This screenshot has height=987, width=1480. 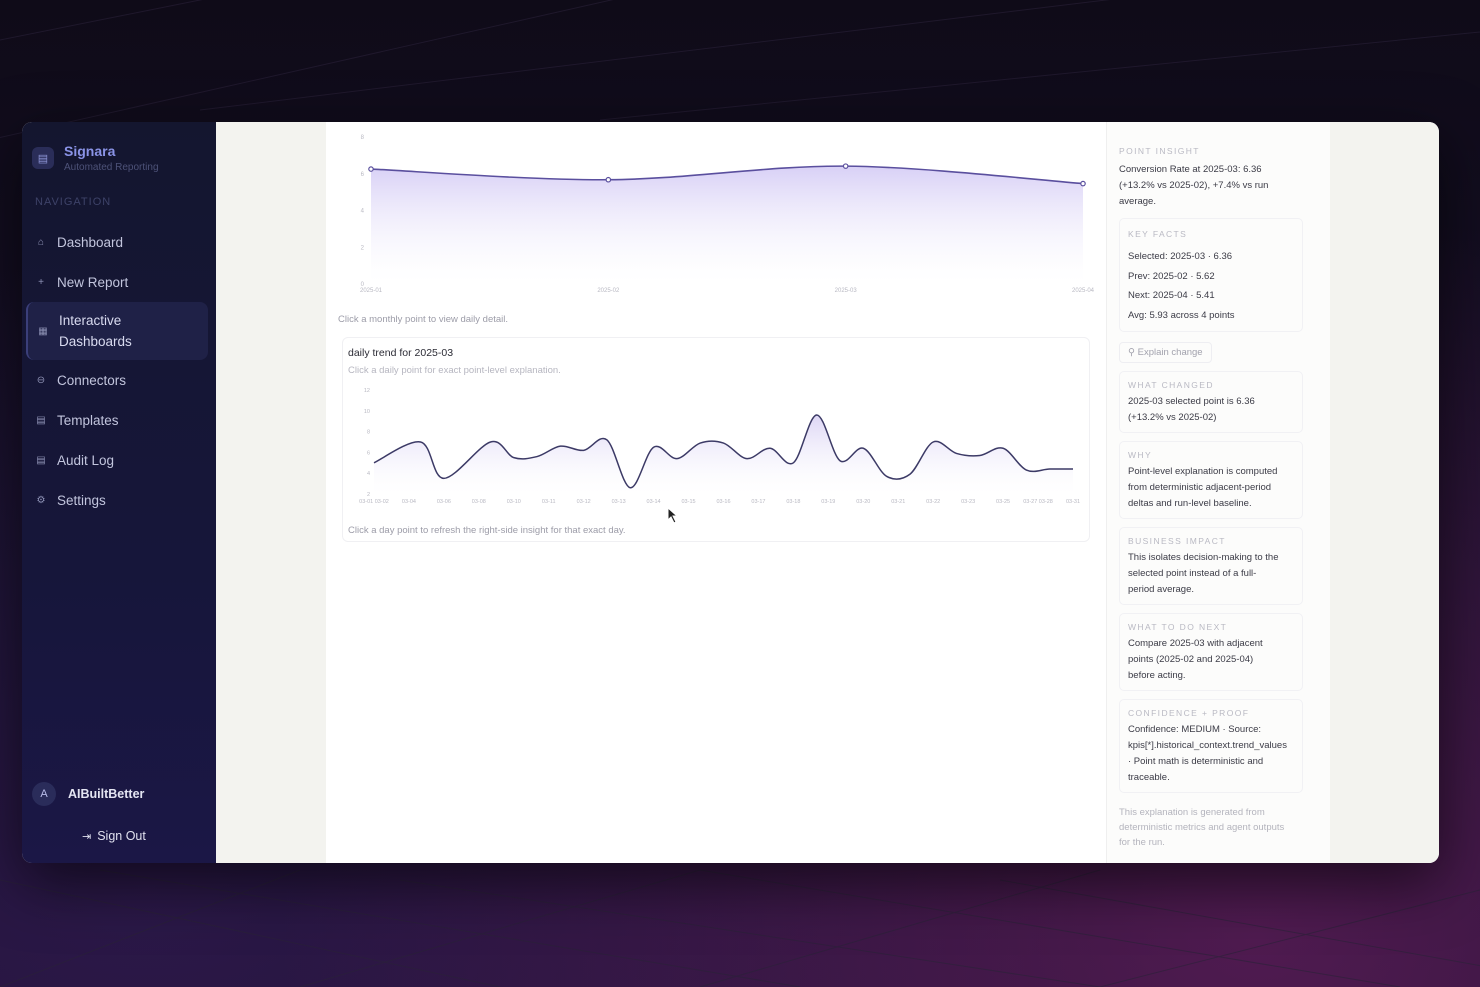 What do you see at coordinates (1194, 185) in the screenshot?
I see `summary-line: (+13.2% vs 2025-02), +7.4% vs run` at bounding box center [1194, 185].